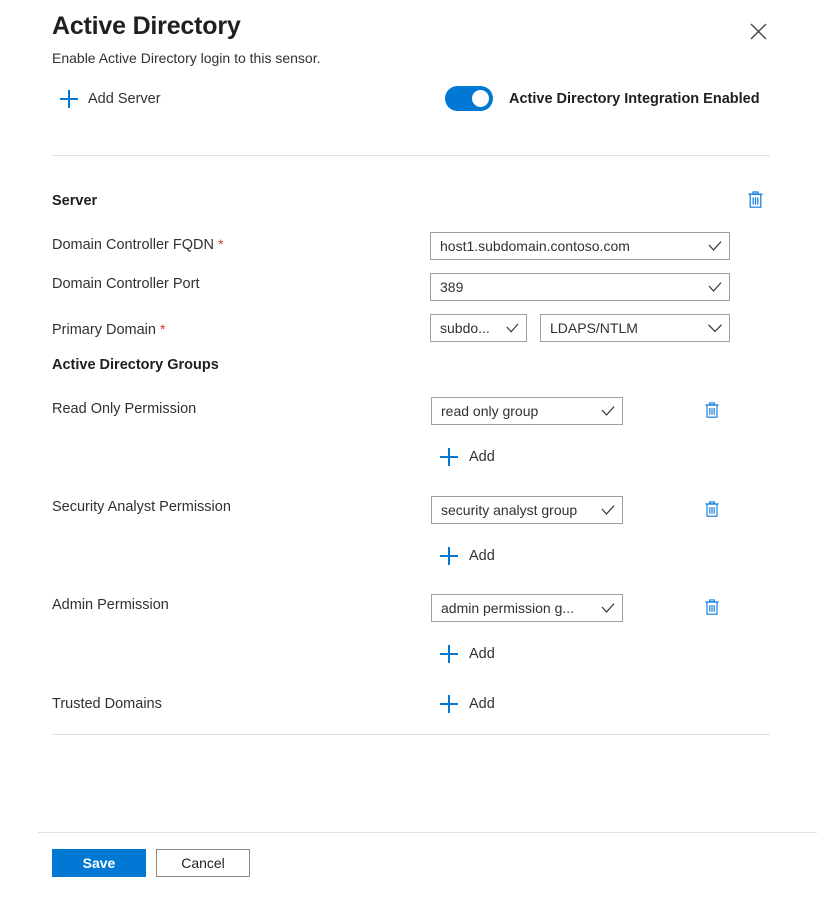  I want to click on divider-bottom, so click(411, 734).